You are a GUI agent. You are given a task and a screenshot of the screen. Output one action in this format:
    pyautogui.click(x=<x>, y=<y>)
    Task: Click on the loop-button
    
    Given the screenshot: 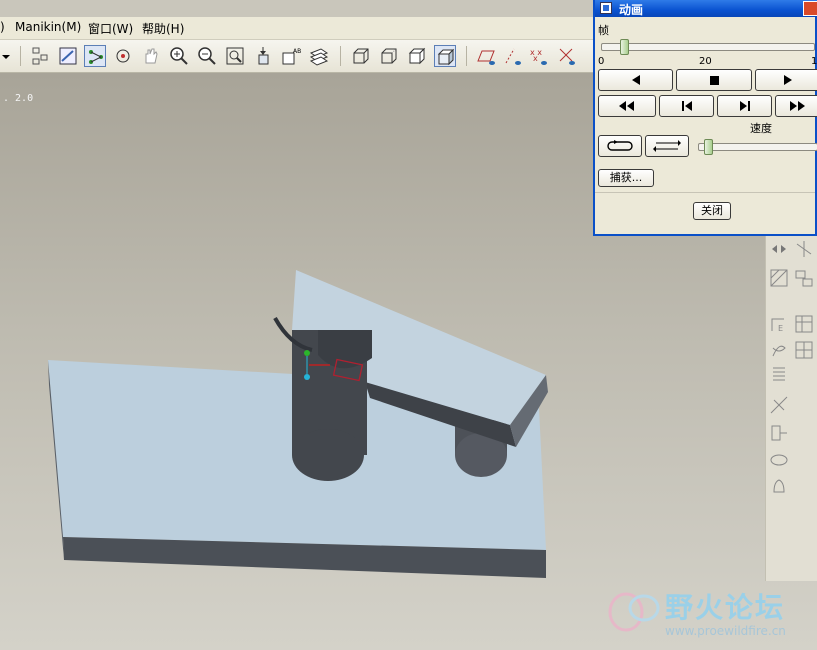 What is the action you would take?
    pyautogui.click(x=620, y=146)
    